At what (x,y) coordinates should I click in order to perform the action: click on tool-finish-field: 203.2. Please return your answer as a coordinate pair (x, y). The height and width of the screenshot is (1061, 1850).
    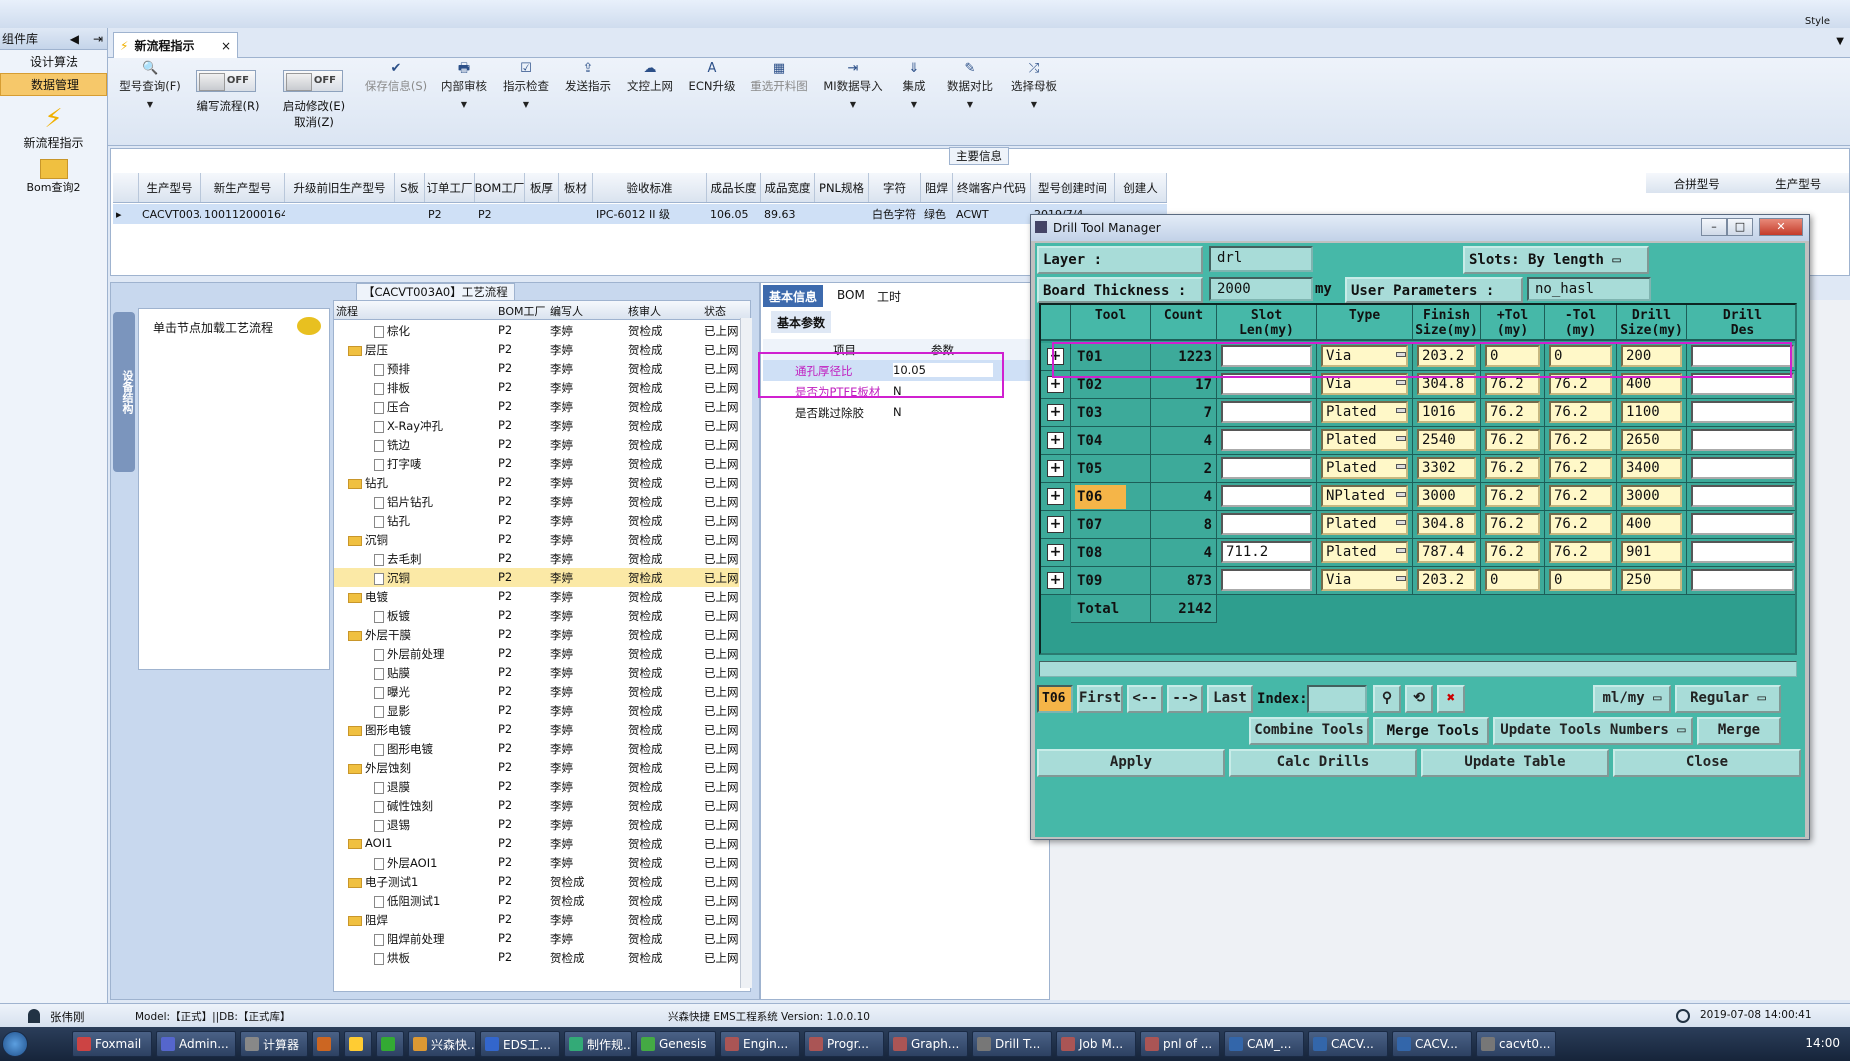
    Looking at the image, I should click on (1446, 580).